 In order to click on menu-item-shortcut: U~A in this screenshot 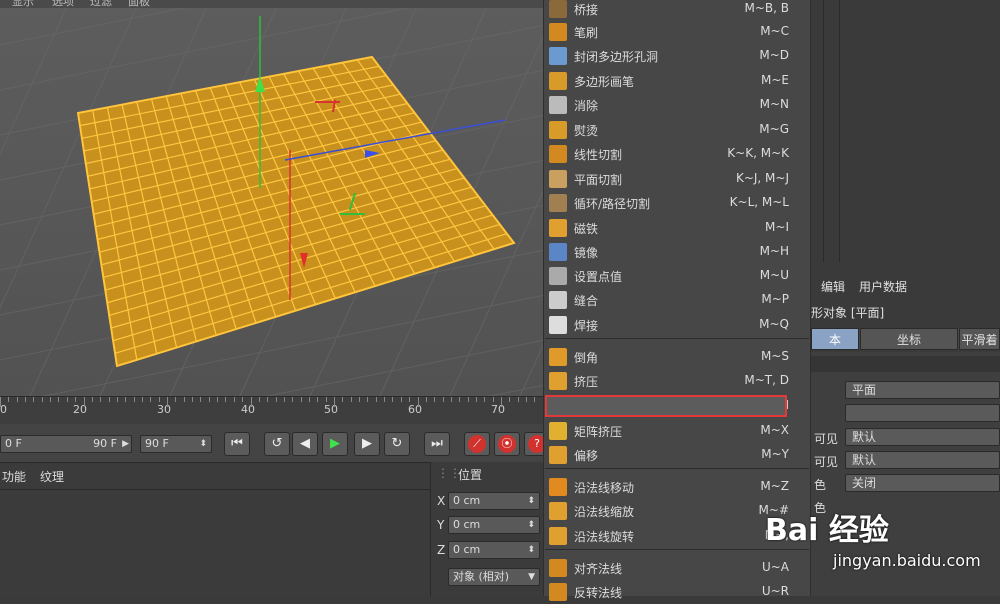, I will do `click(775, 567)`.